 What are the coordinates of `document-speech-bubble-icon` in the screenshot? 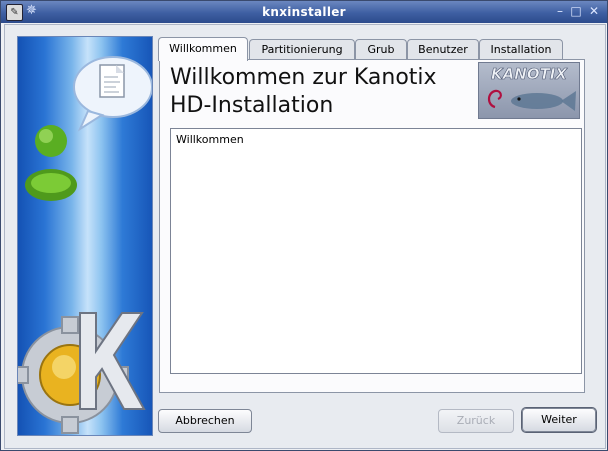 It's located at (112, 94).